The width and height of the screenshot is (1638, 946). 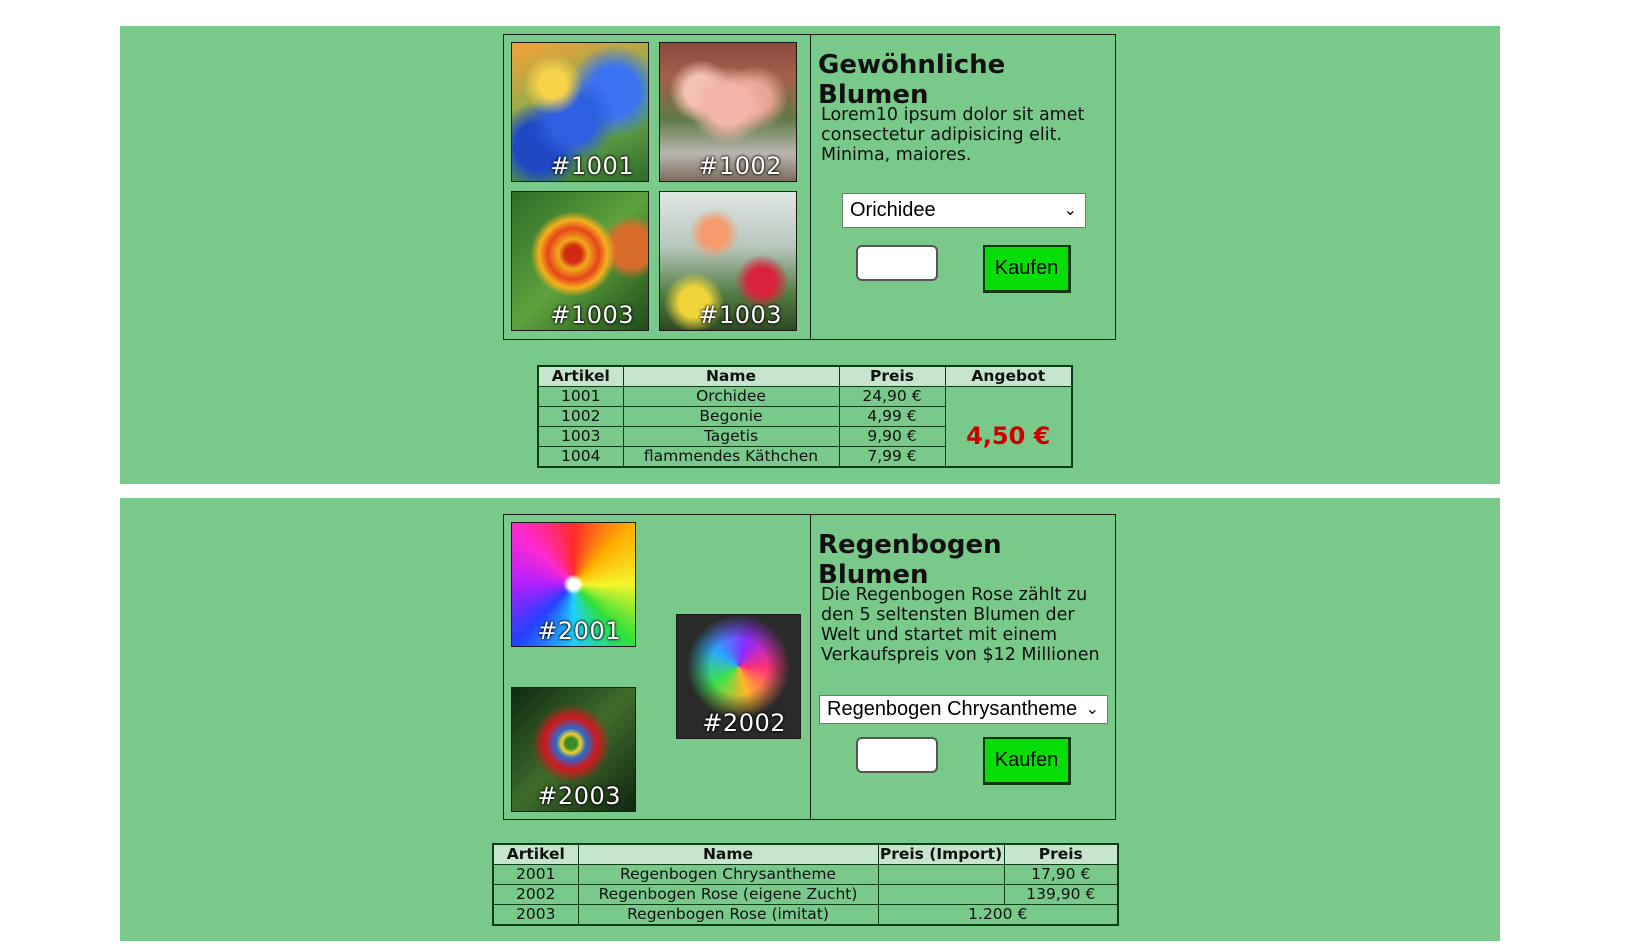 What do you see at coordinates (535, 915) in the screenshot?
I see `article-cell: 2003` at bounding box center [535, 915].